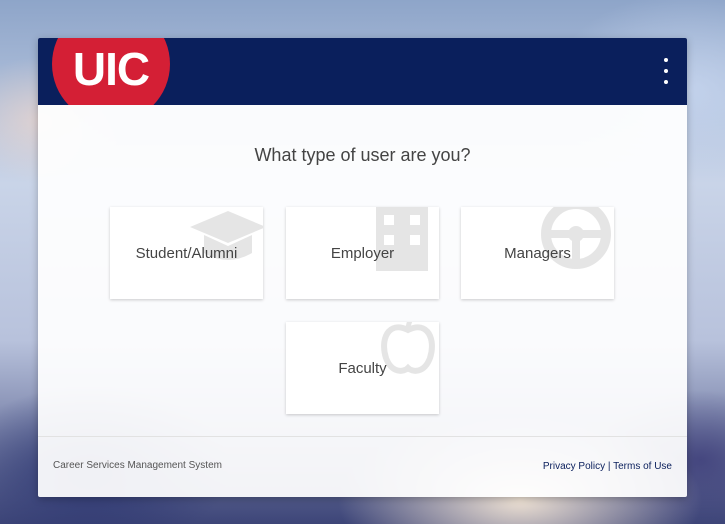 Image resolution: width=725 pixels, height=524 pixels. I want to click on student-alumni-button: Student/Alumni, so click(186, 253).